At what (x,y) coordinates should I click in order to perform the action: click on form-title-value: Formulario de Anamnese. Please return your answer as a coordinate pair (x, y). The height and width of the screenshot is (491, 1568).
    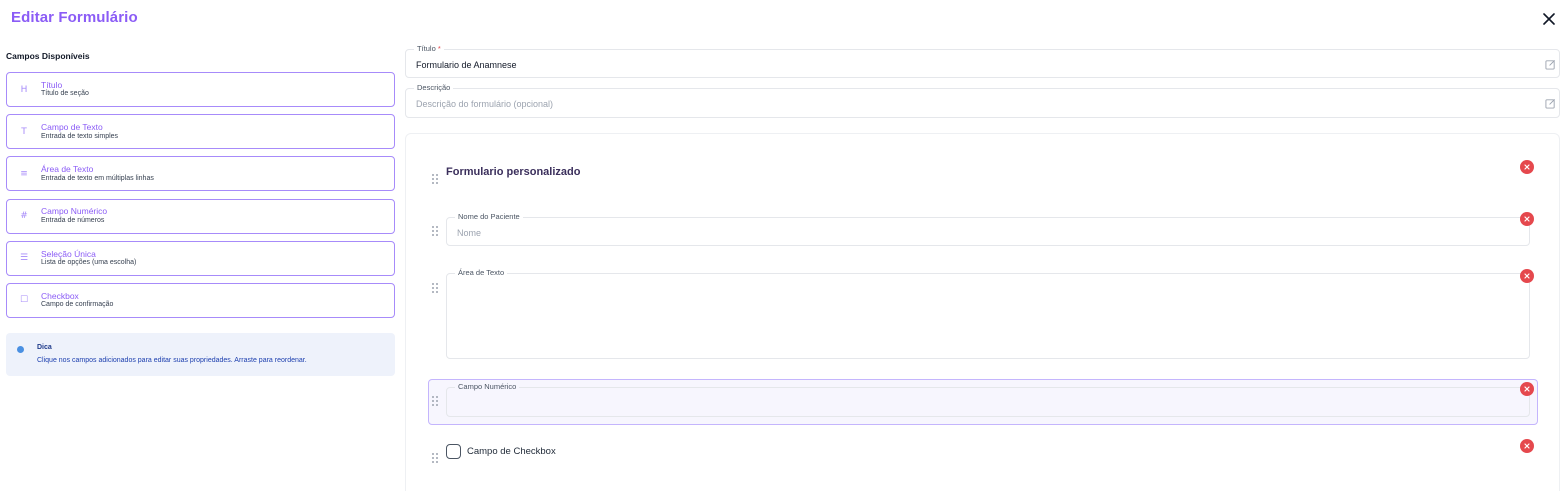
    Looking at the image, I should click on (466, 65).